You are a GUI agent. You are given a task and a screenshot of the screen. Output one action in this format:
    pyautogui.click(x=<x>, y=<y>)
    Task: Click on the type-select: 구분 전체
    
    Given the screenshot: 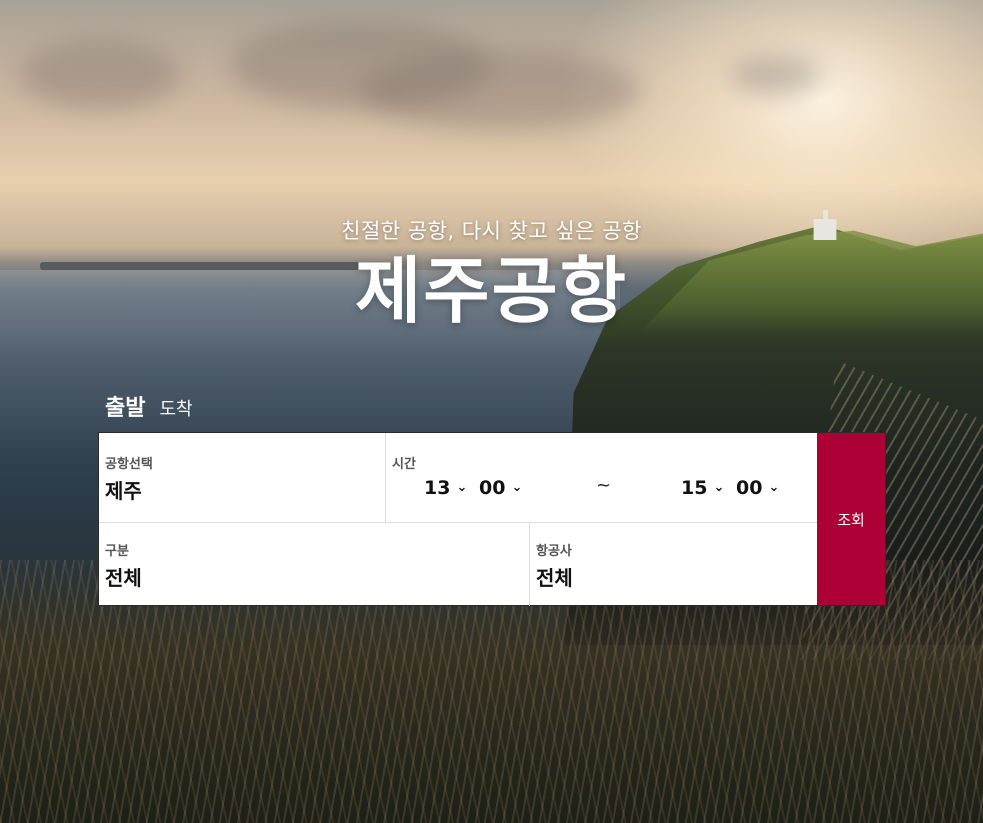 What is the action you would take?
    pyautogui.click(x=314, y=564)
    